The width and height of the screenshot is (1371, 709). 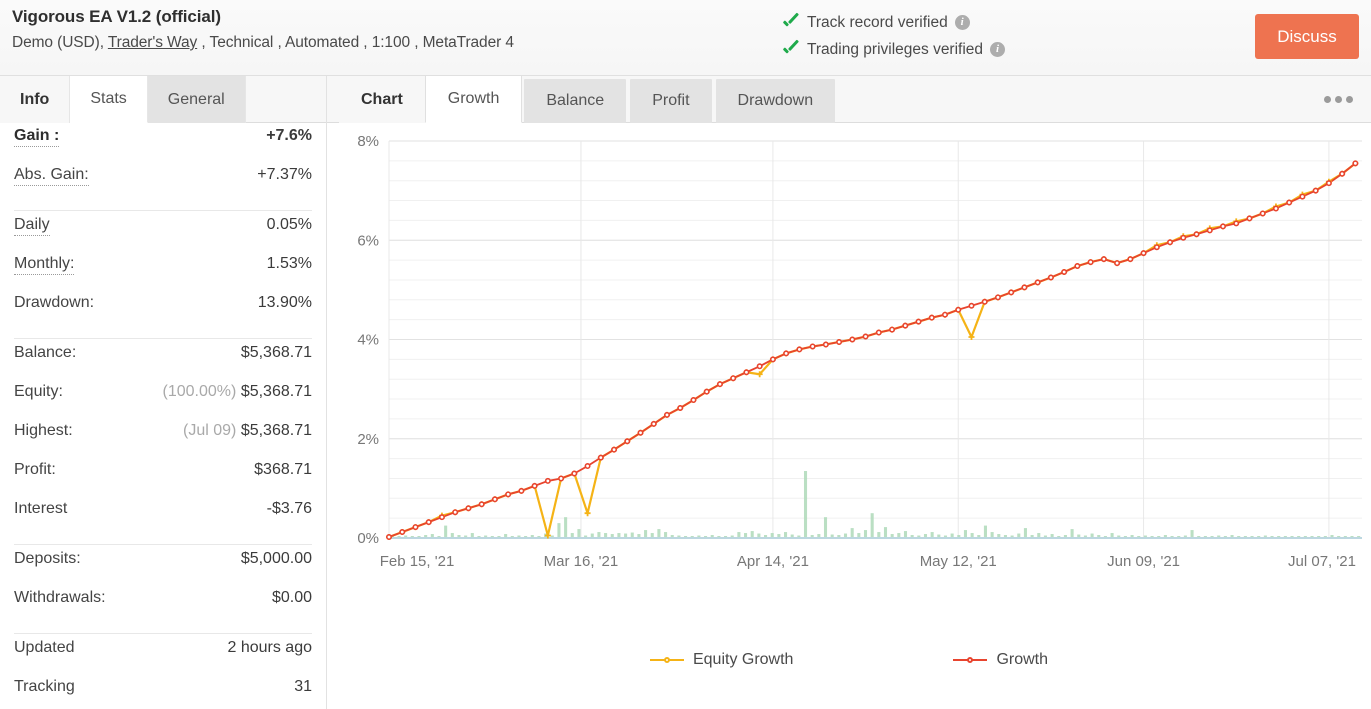 What do you see at coordinates (284, 302) in the screenshot?
I see `stat-value: 13.90%` at bounding box center [284, 302].